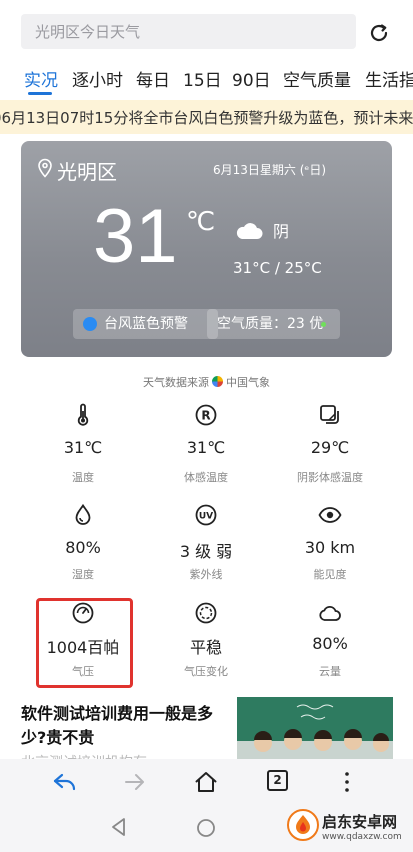 This screenshot has width=413, height=852. Describe the element at coordinates (330, 447) in the screenshot. I see `shade-value: 29℃` at that location.